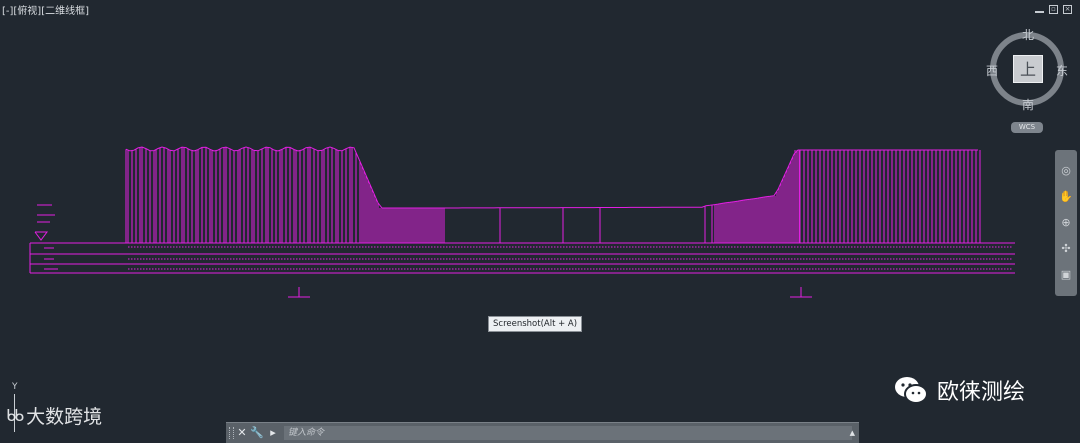 The height and width of the screenshot is (443, 1080). I want to click on compass-south: 南, so click(1028, 104).